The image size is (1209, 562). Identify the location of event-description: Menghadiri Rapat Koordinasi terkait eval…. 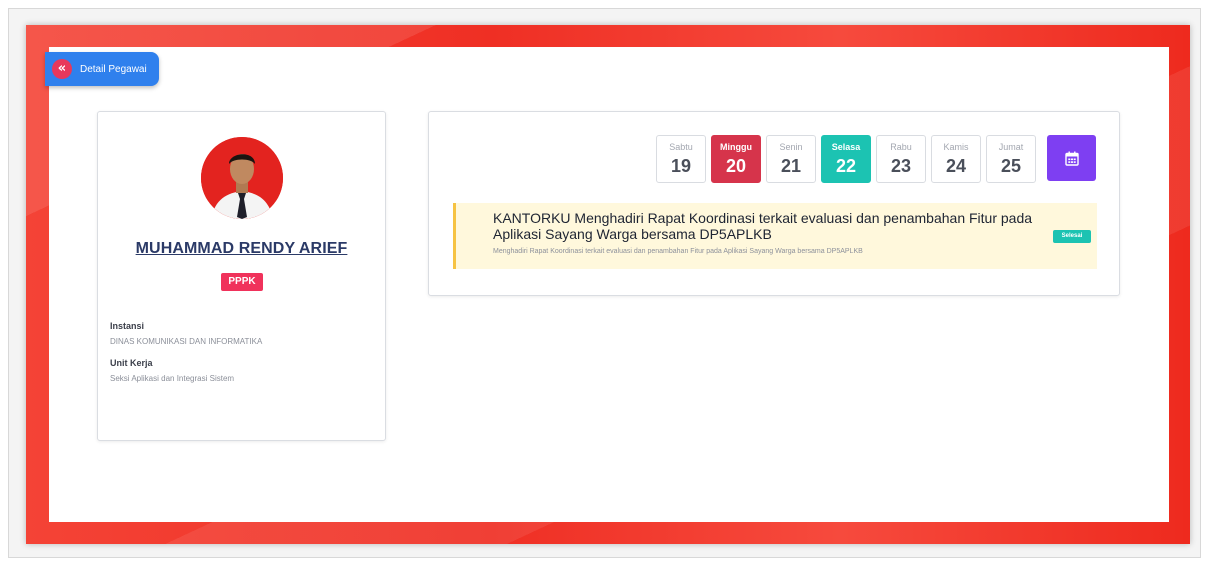
(678, 251).